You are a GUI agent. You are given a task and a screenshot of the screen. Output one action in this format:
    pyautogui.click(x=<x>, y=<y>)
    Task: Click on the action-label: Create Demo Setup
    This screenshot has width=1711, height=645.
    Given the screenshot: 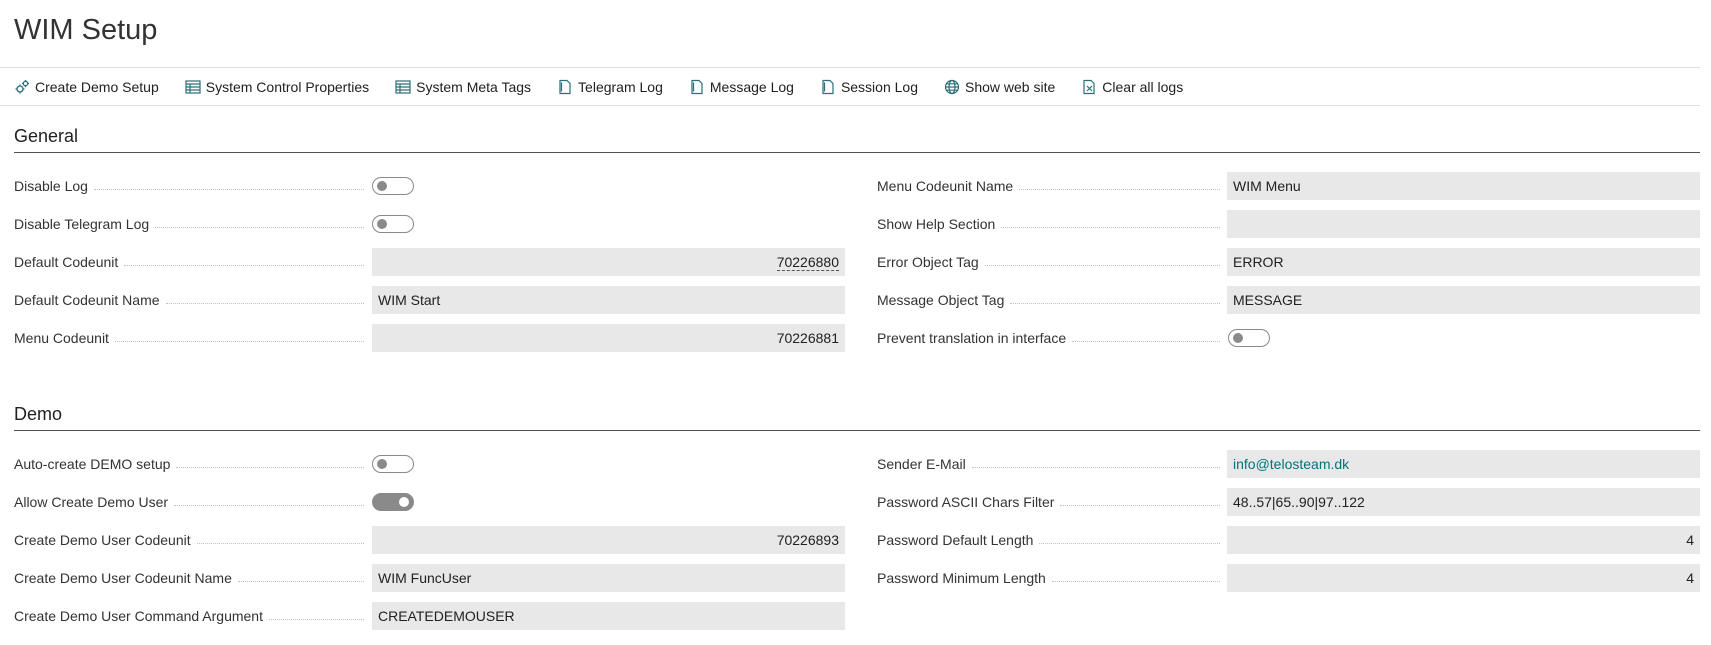 What is the action you would take?
    pyautogui.click(x=97, y=86)
    